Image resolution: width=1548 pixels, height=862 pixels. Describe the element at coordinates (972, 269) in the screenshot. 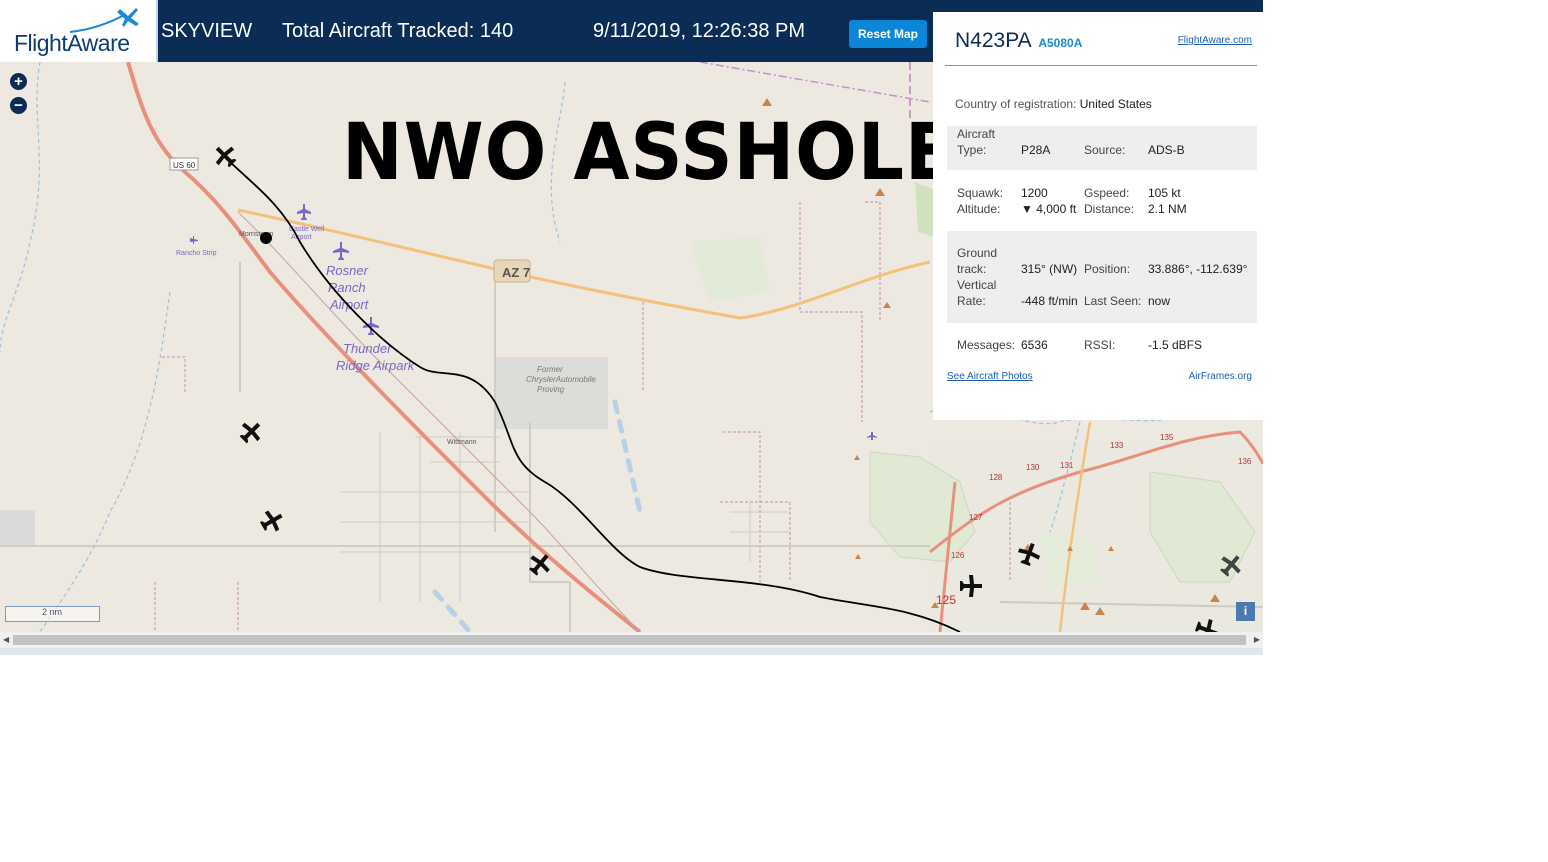

I see `track-label-2: track:` at that location.